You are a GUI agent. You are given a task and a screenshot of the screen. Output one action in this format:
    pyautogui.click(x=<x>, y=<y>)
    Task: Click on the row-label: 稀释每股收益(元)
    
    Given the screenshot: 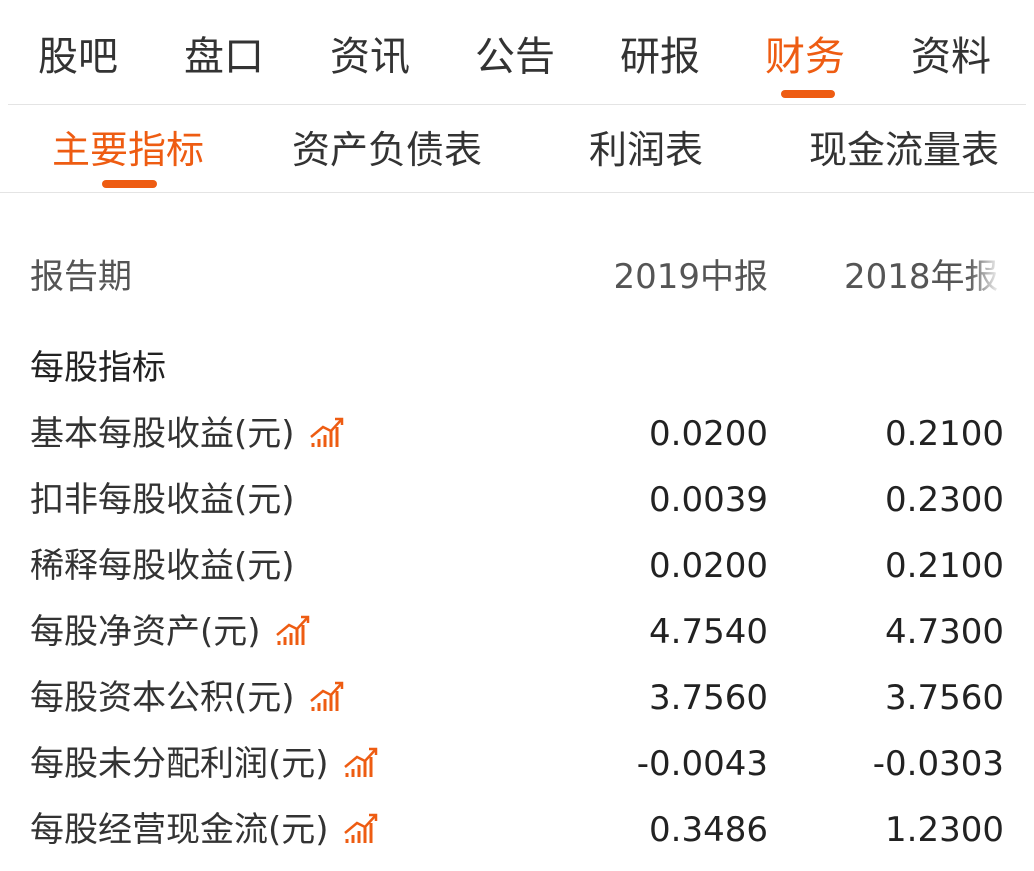 What is the action you would take?
    pyautogui.click(x=162, y=566)
    